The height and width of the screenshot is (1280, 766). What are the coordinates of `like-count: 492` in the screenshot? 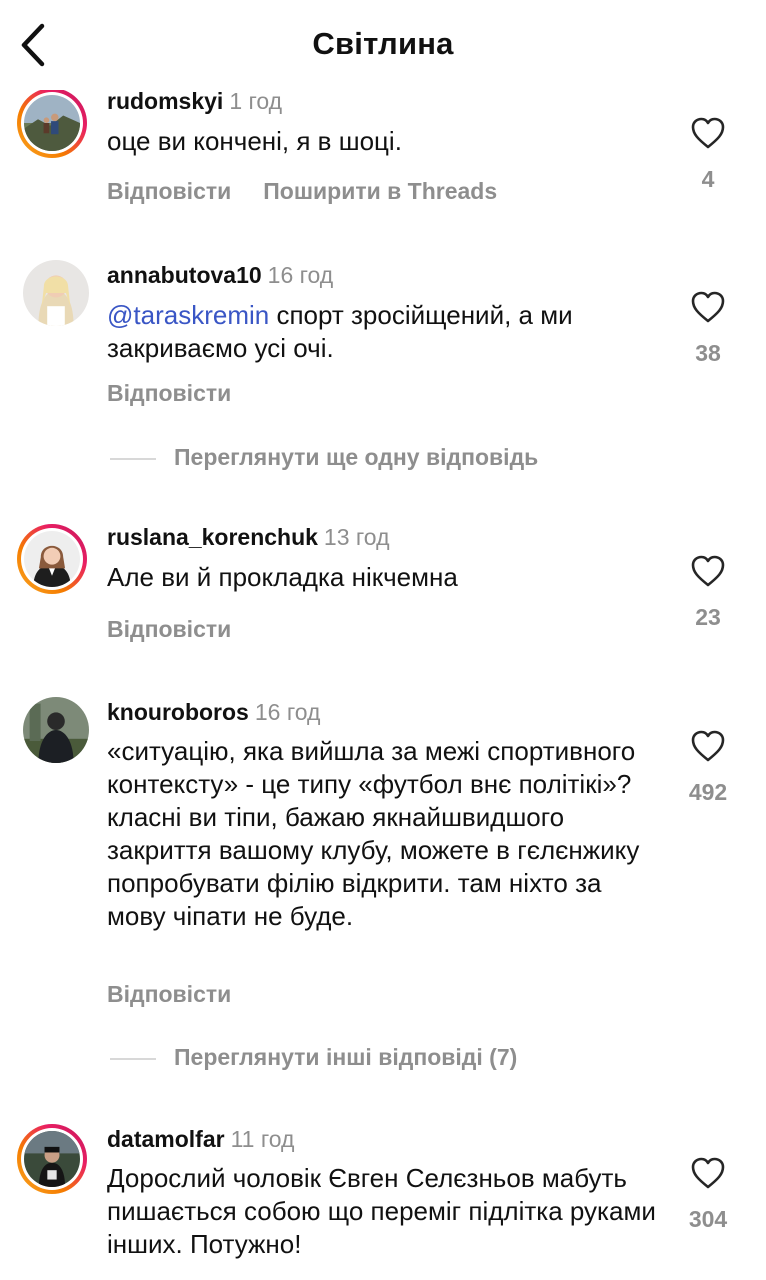 It's located at (708, 792).